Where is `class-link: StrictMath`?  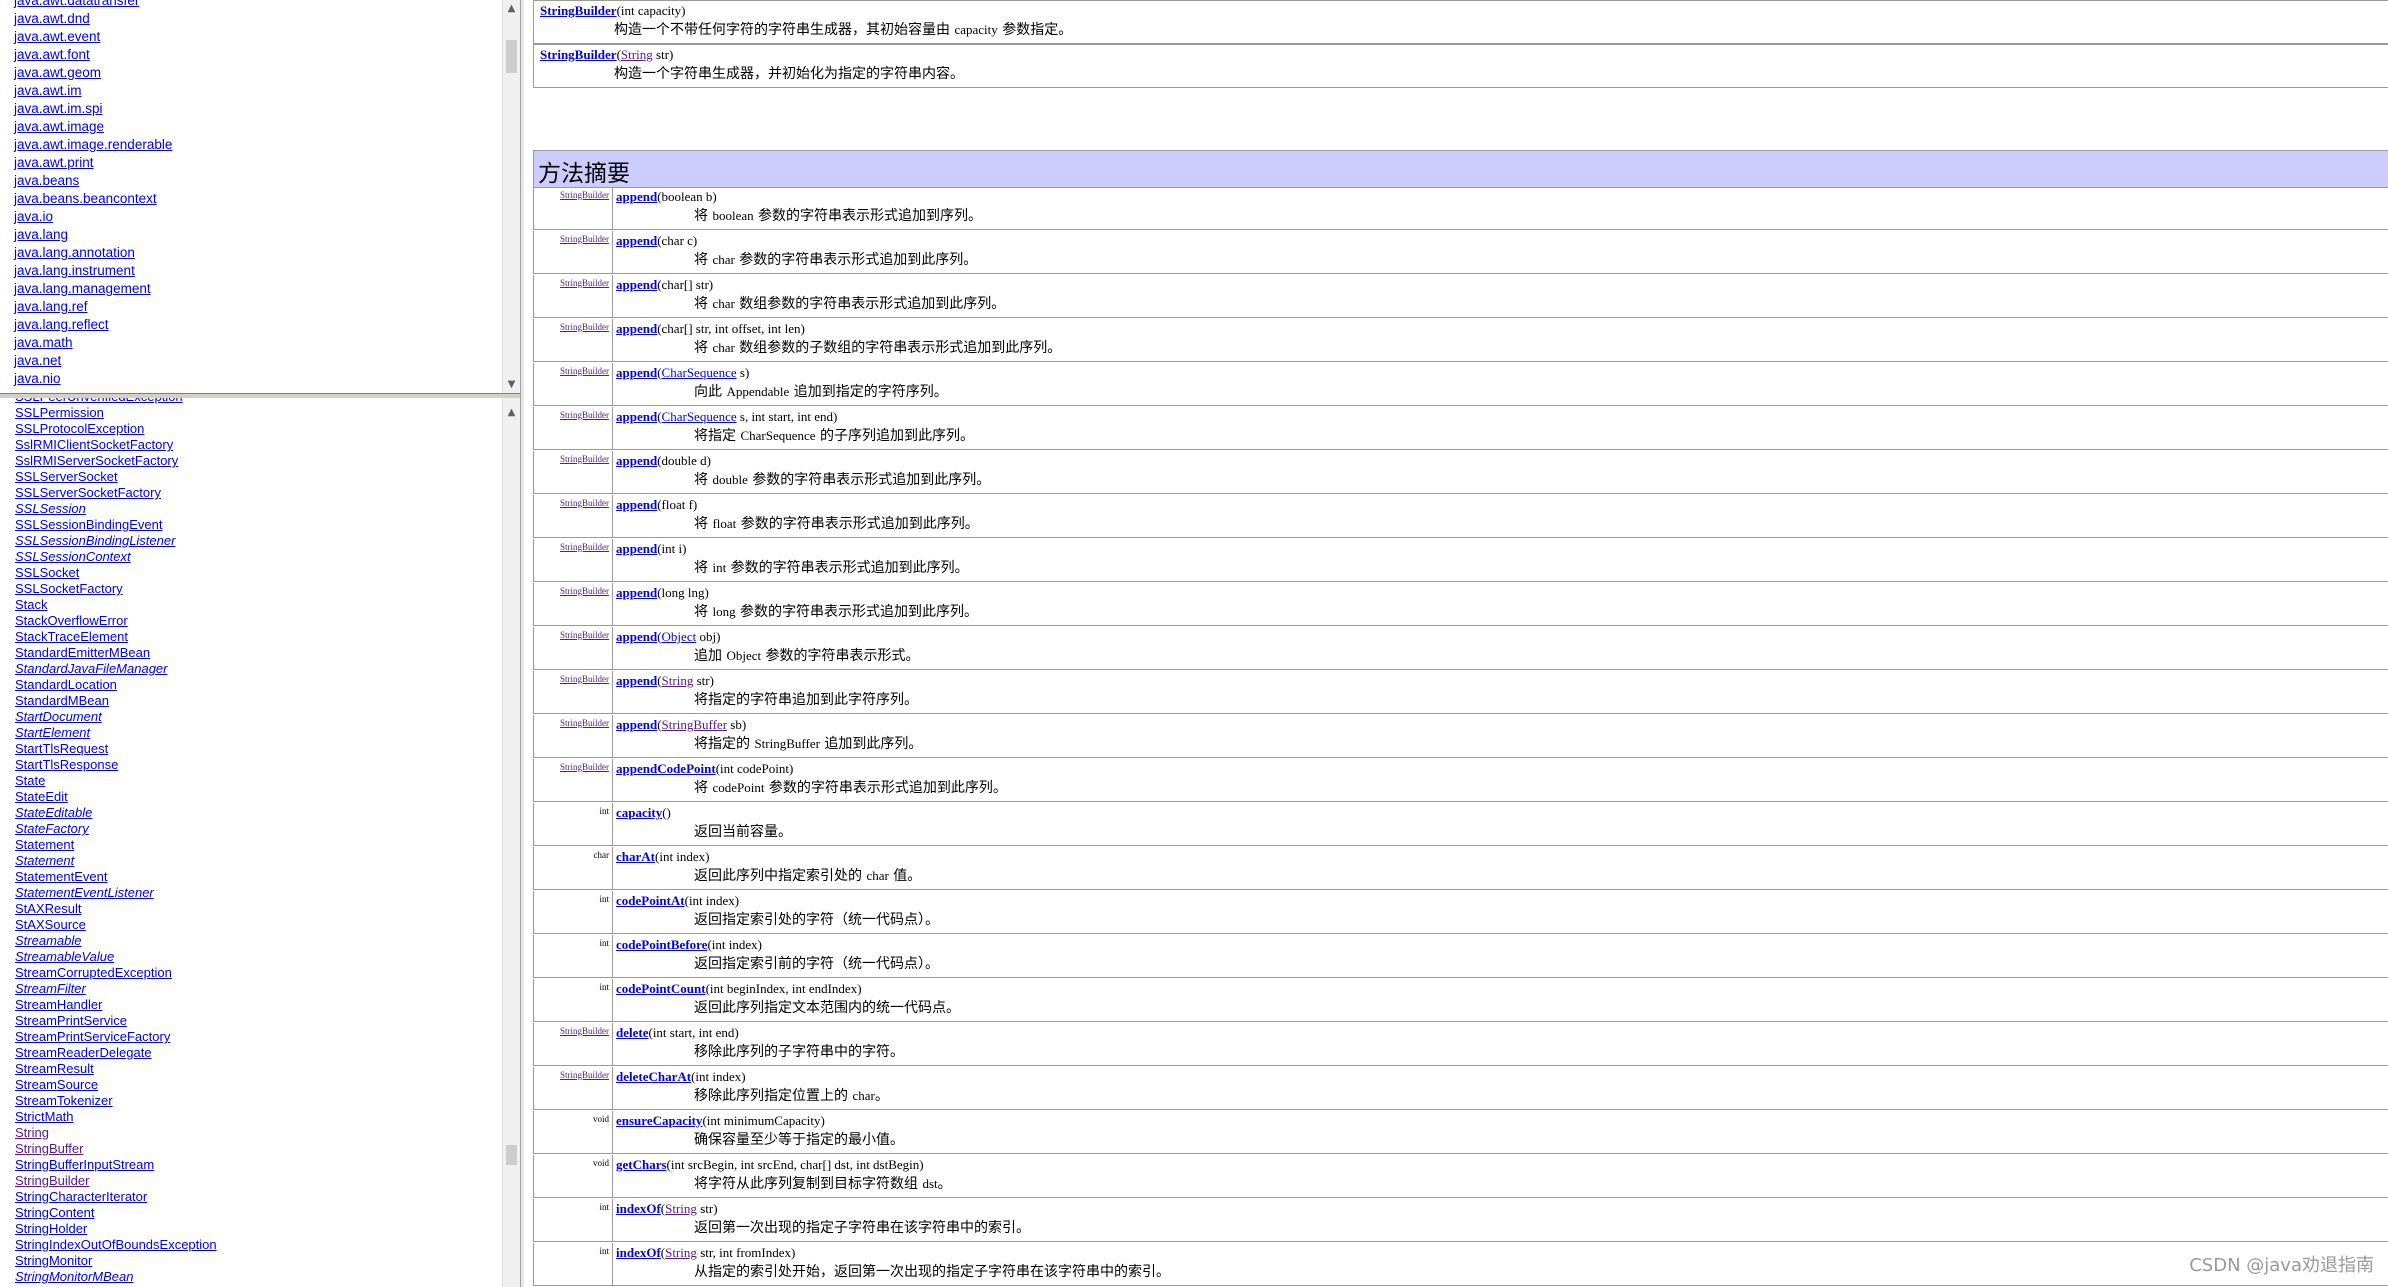
class-link: StrictMath is located at coordinates (116, 1117).